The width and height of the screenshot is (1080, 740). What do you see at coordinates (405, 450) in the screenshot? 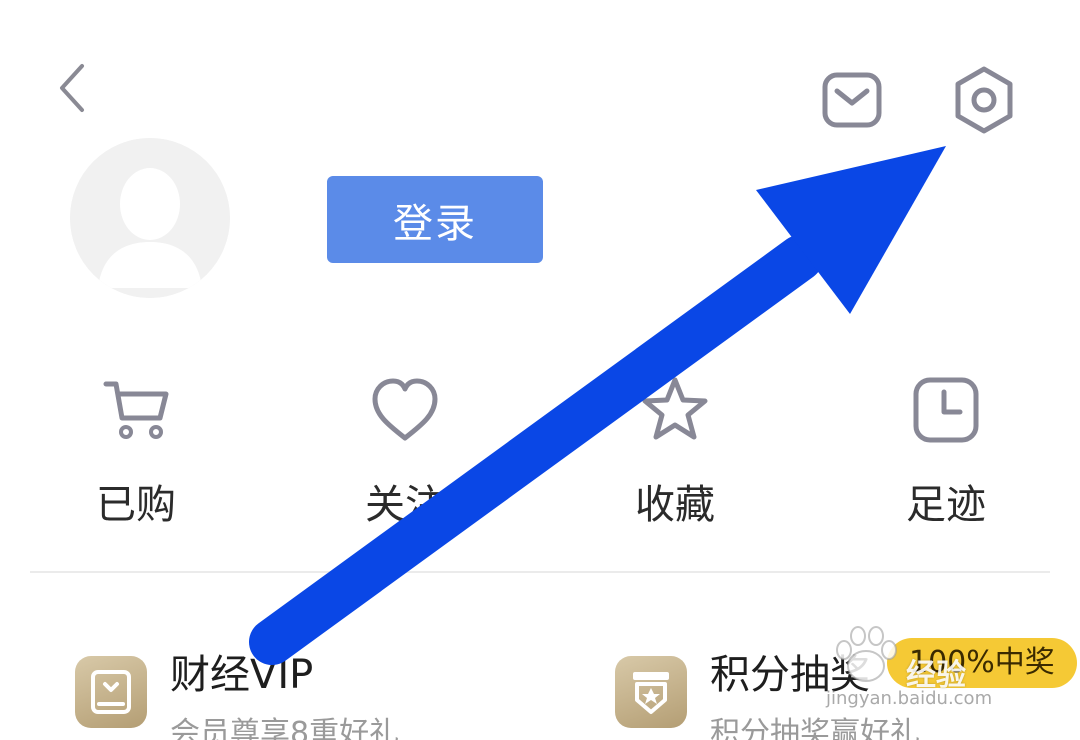
I see `quick-action-following: 关注` at bounding box center [405, 450].